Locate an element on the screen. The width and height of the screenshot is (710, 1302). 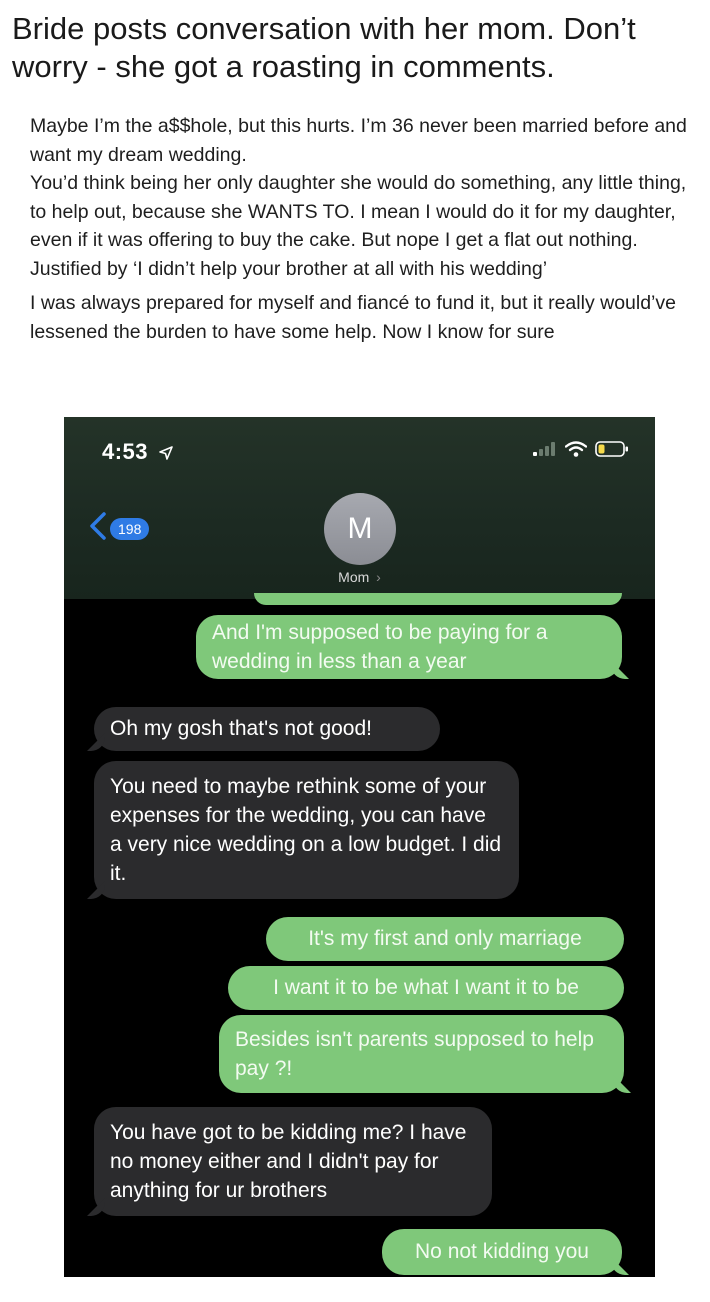
message-text: I want it to be what I want it to be is located at coordinates (426, 987).